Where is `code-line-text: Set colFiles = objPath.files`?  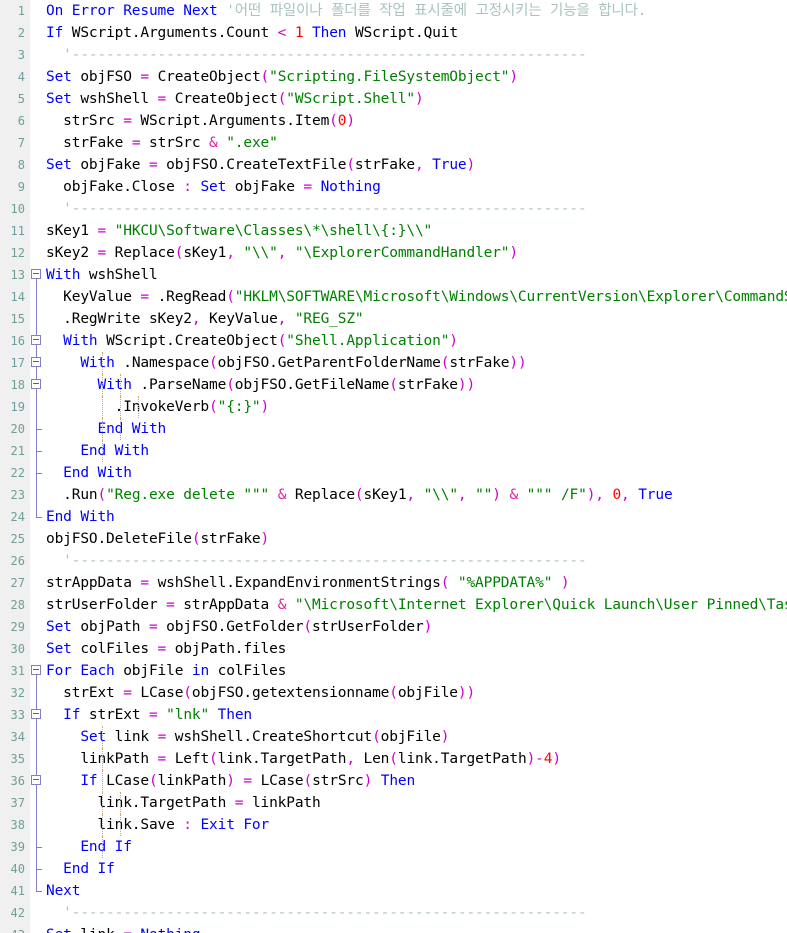
code-line-text: Set colFiles = objPath.files is located at coordinates (415, 649).